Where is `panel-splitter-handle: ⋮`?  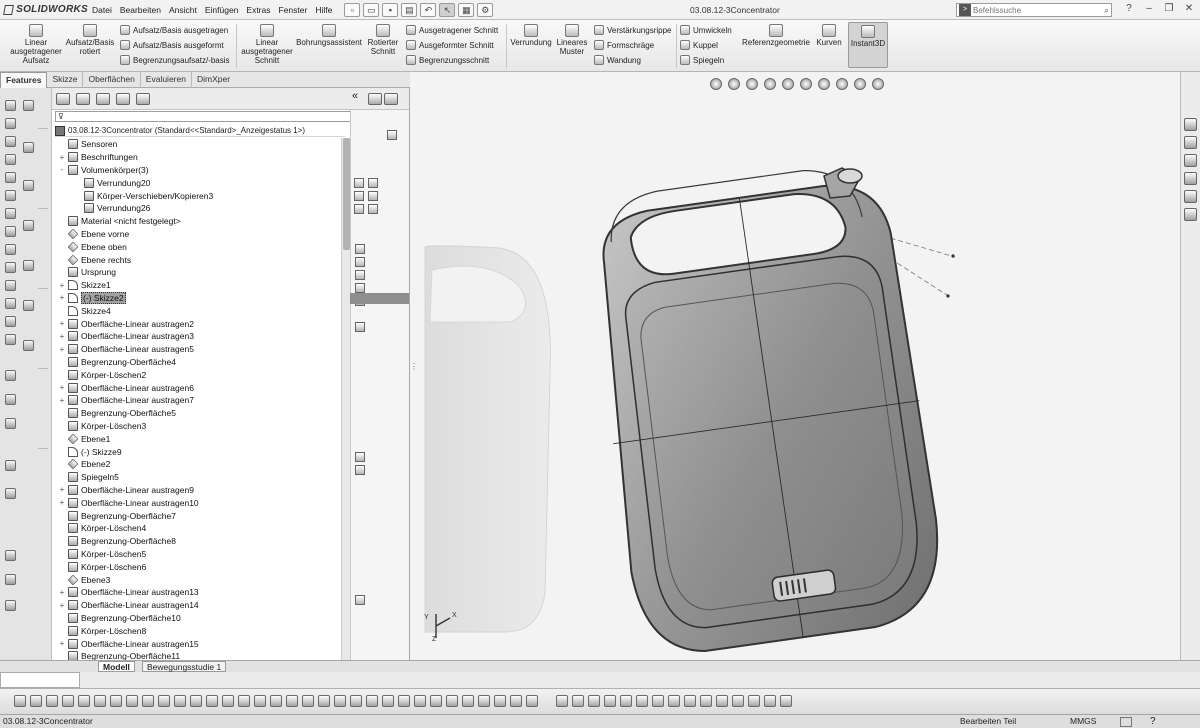 panel-splitter-handle: ⋮ is located at coordinates (414, 369).